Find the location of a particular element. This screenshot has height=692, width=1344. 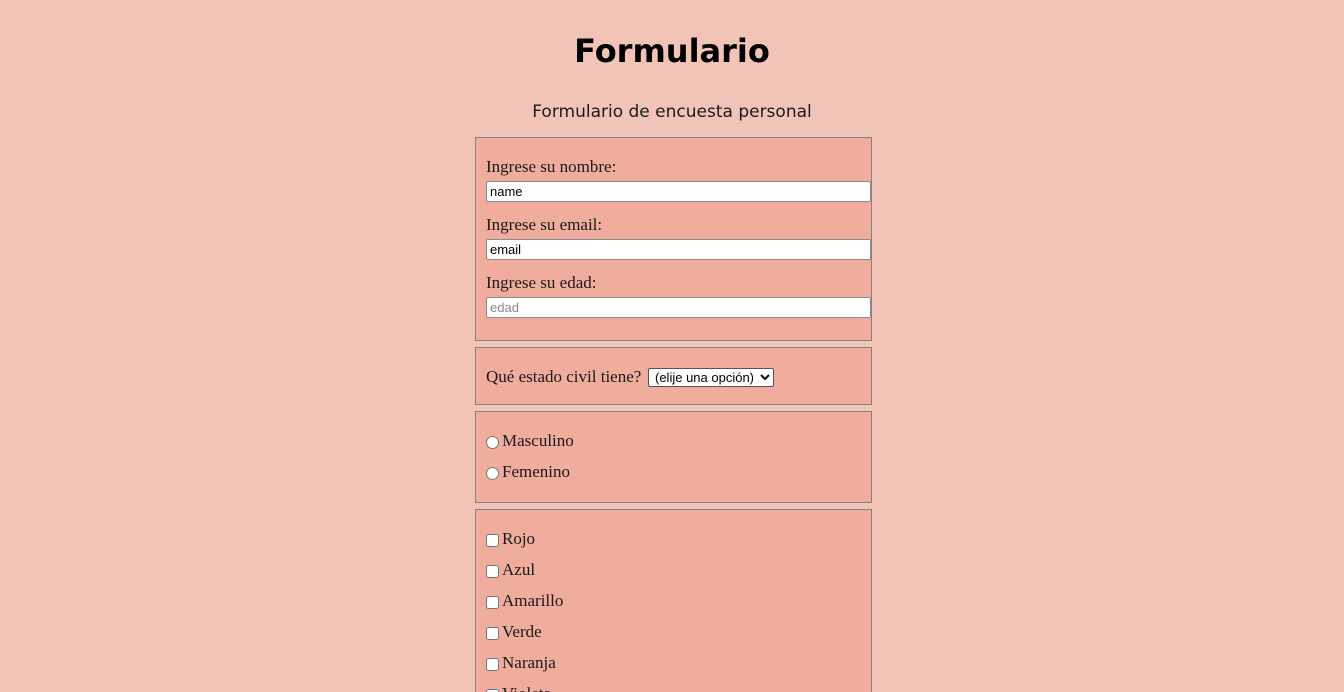

gender-option-femenino: Femenino is located at coordinates (528, 472).